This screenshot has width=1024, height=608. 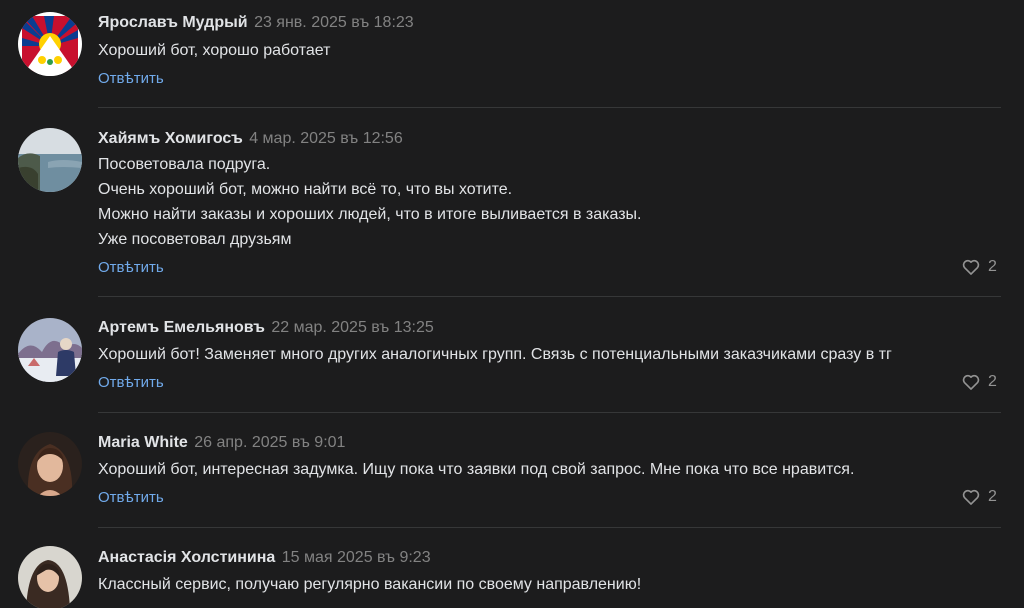 I want to click on comment-date: 15 мая 2025 въ 9:23, so click(x=356, y=557).